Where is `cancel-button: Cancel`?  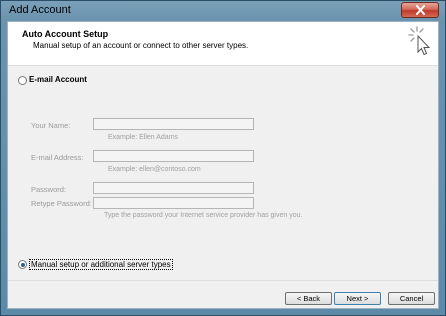
cancel-button: Cancel is located at coordinates (411, 298).